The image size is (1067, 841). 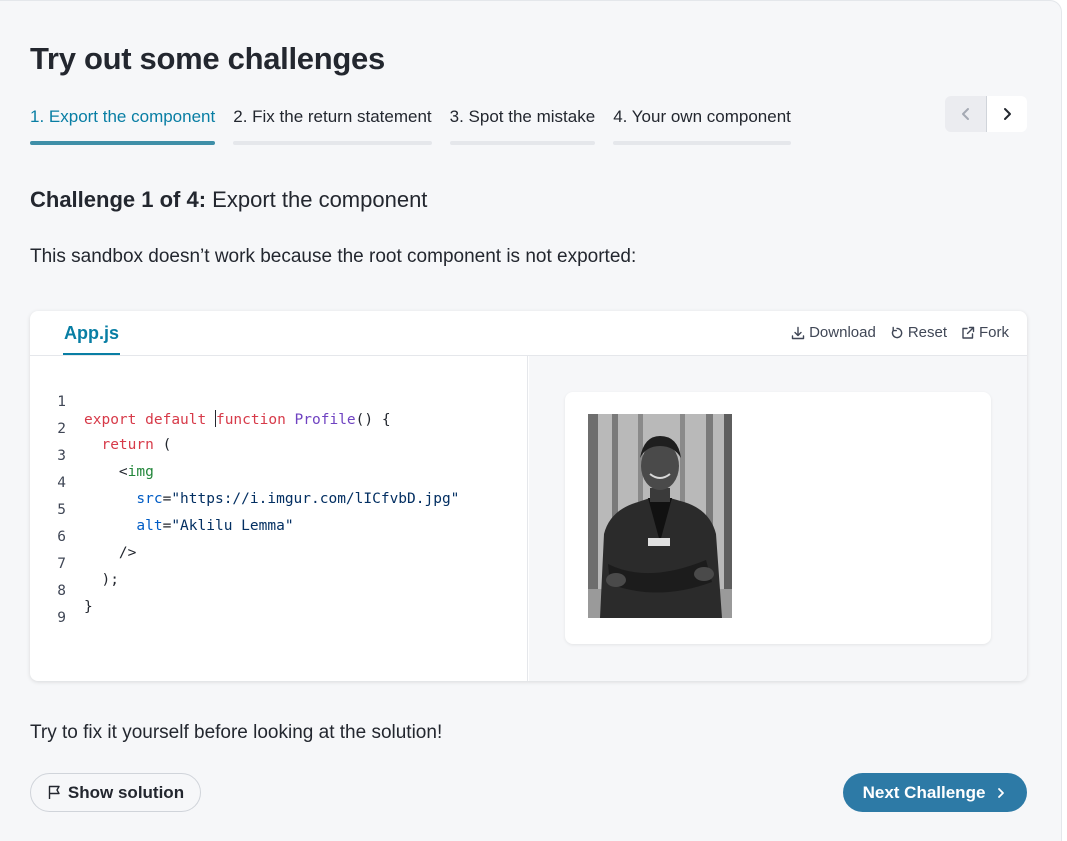 I want to click on challenge-pager, so click(x=986, y=114).